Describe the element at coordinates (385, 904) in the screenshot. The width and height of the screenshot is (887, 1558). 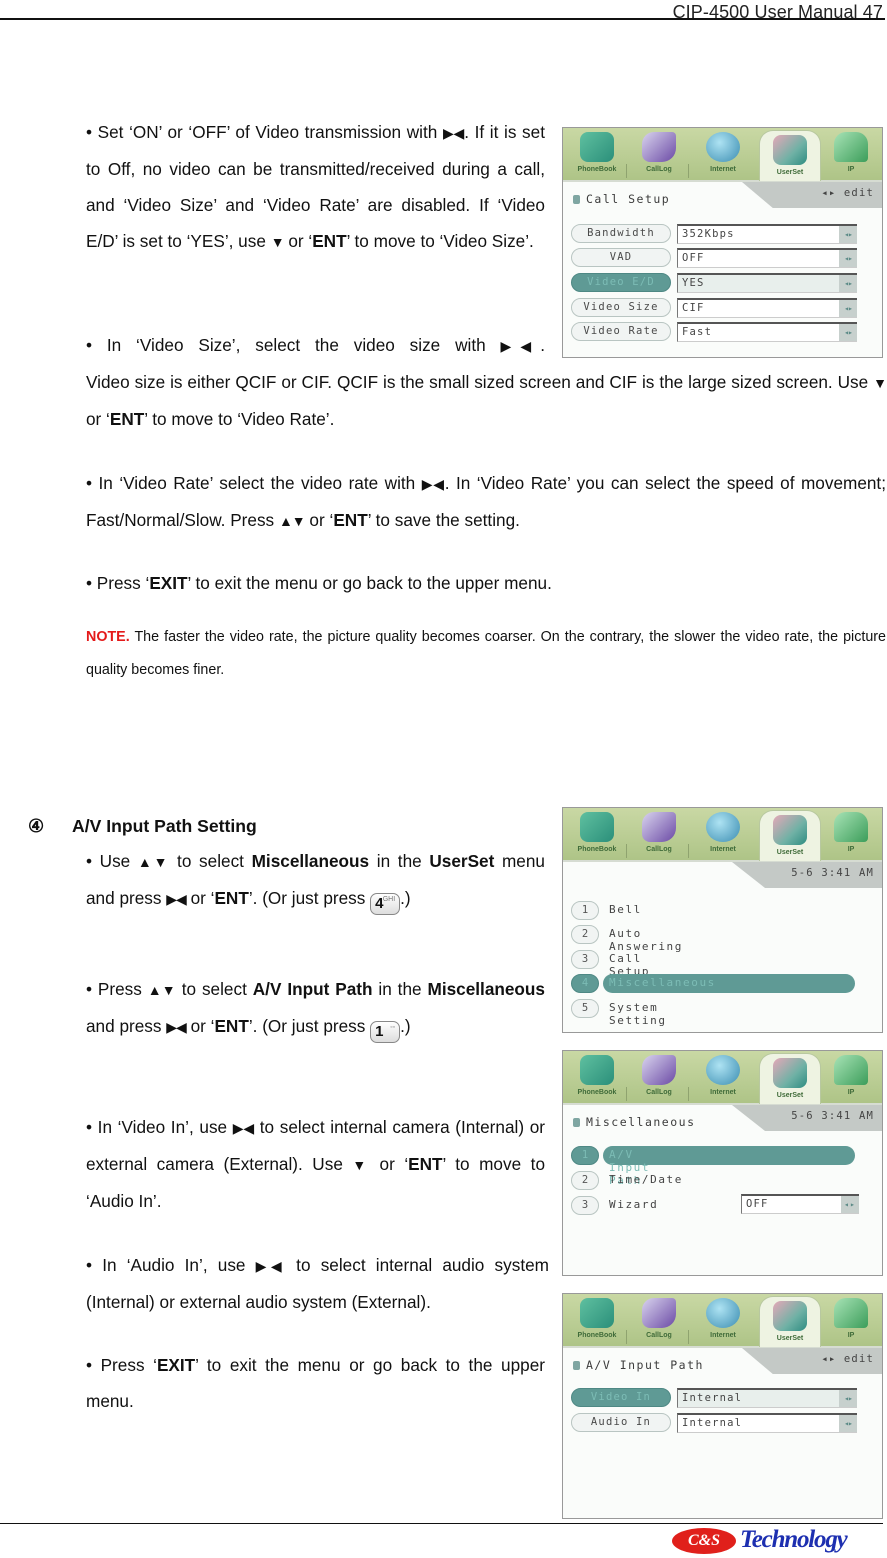
I see `key-4-icon: 4 GHI` at that location.